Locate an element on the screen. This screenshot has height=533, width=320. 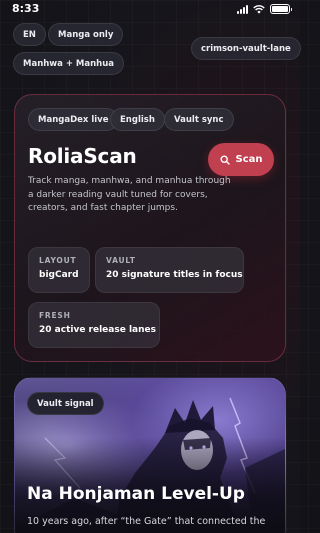
featured-title: Na Honjaman Level-Up is located at coordinates (136, 494).